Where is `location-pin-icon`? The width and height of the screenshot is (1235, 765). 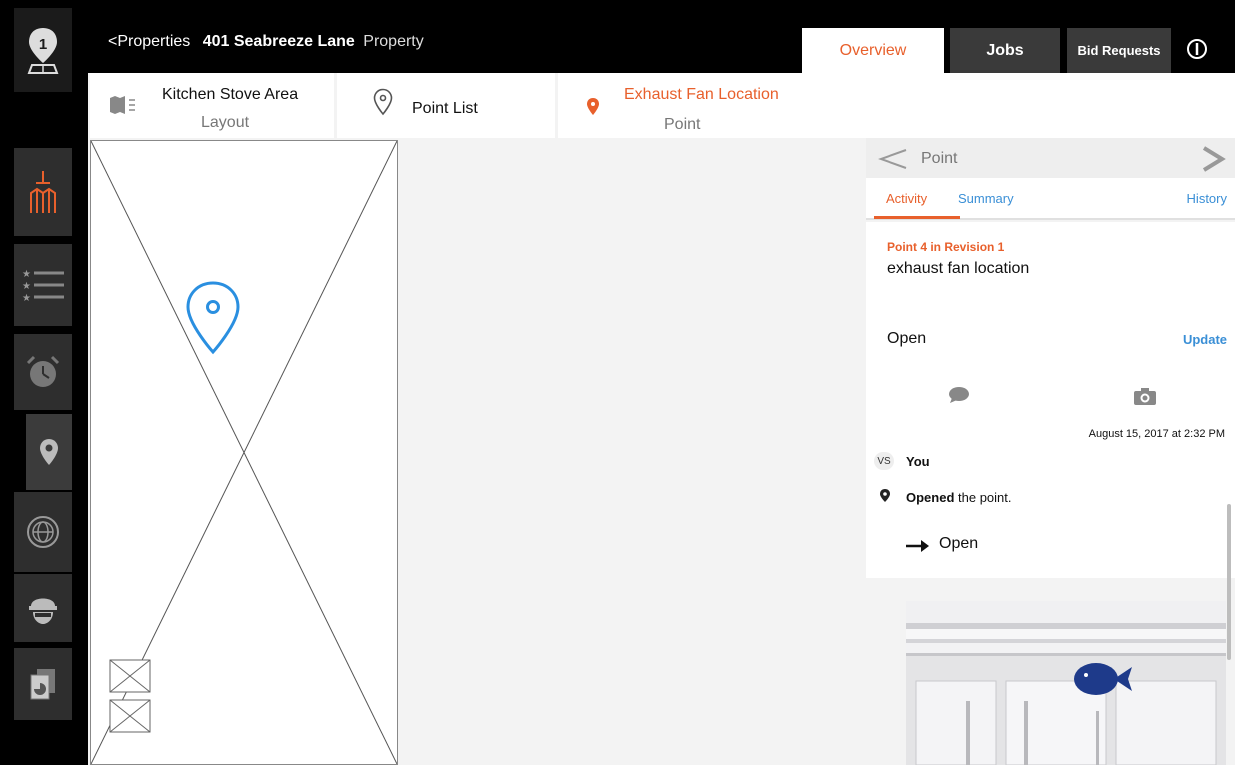 location-pin-icon is located at coordinates (49, 452).